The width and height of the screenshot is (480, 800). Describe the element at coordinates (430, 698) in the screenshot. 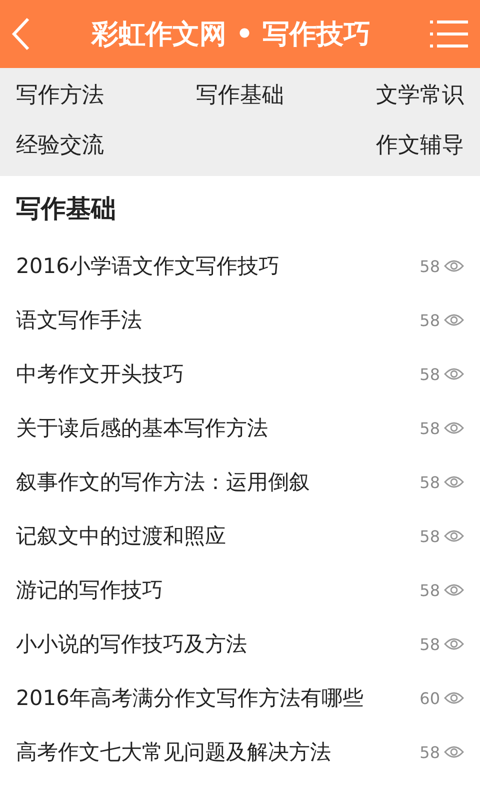

I see `view-count: 60` at that location.